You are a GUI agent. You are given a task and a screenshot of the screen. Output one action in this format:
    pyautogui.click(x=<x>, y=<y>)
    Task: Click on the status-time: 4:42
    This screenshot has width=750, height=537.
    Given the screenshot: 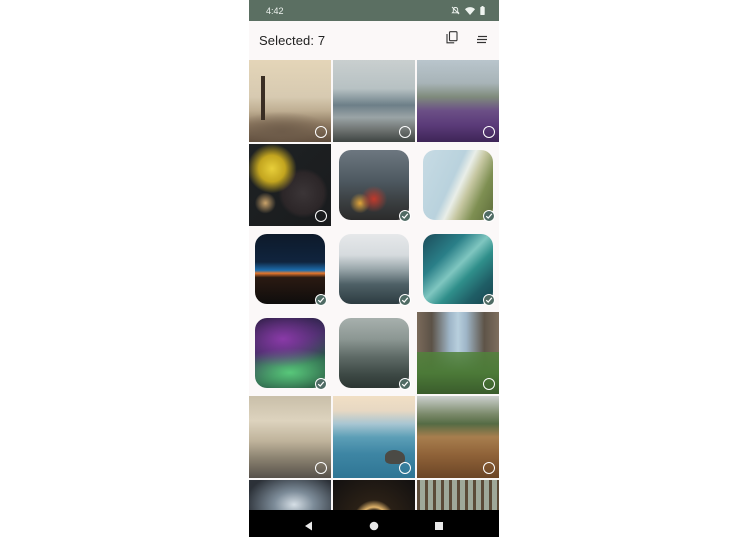 What is the action you would take?
    pyautogui.click(x=275, y=10)
    